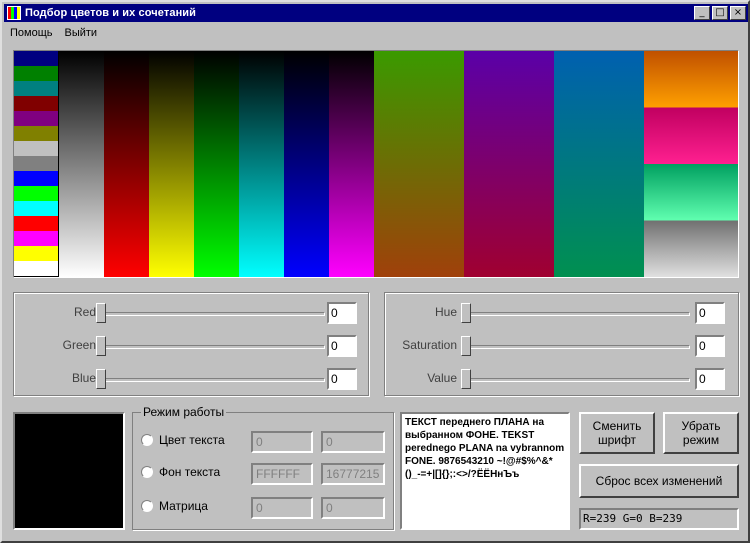 The width and height of the screenshot is (750, 543). I want to click on remove-mode-button: Убрать режим, so click(701, 433).